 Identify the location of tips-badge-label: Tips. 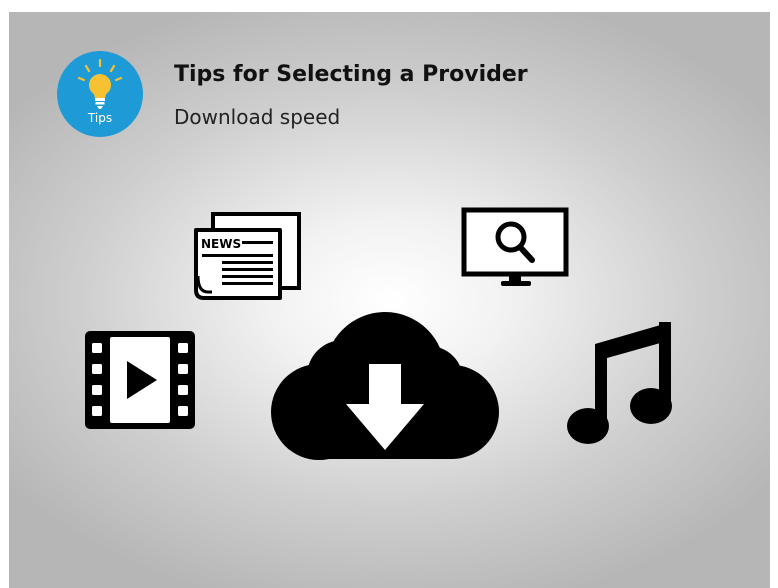
(100, 118).